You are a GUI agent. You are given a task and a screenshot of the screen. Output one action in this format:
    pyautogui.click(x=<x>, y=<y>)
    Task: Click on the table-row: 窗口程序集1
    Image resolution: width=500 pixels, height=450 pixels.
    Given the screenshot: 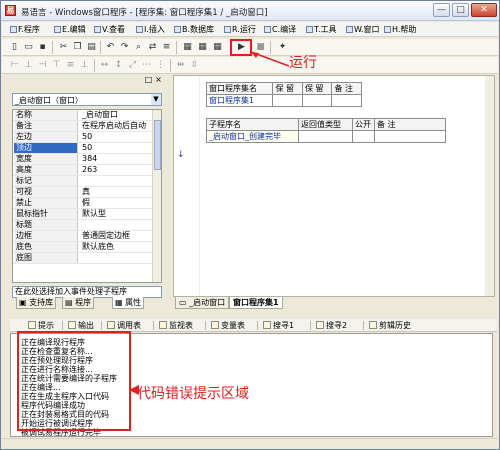 What is the action you would take?
    pyautogui.click(x=283, y=100)
    